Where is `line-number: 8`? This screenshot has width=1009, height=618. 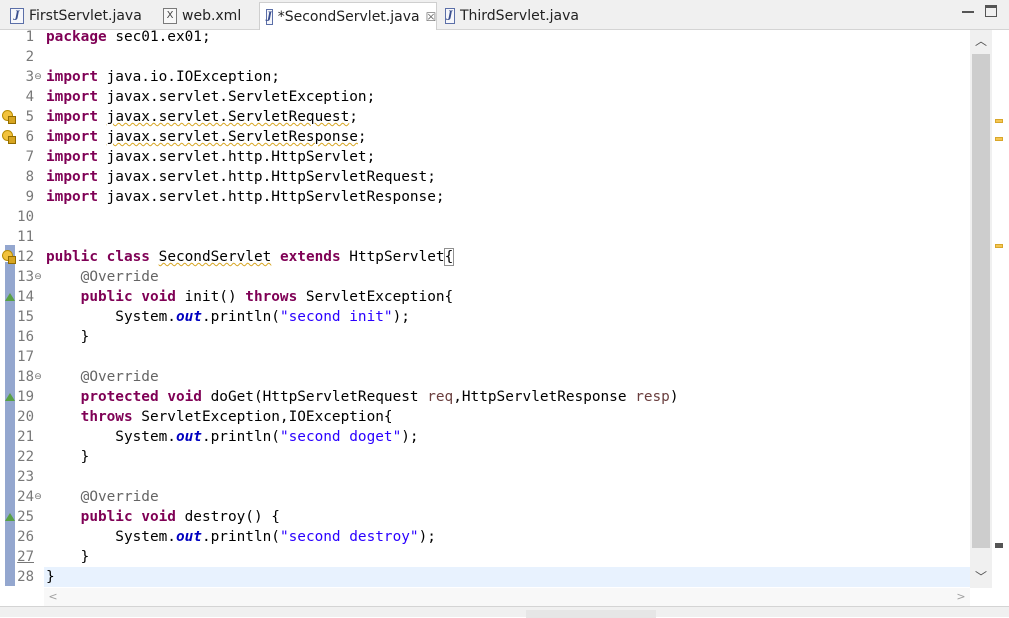 line-number: 8 is located at coordinates (29, 177).